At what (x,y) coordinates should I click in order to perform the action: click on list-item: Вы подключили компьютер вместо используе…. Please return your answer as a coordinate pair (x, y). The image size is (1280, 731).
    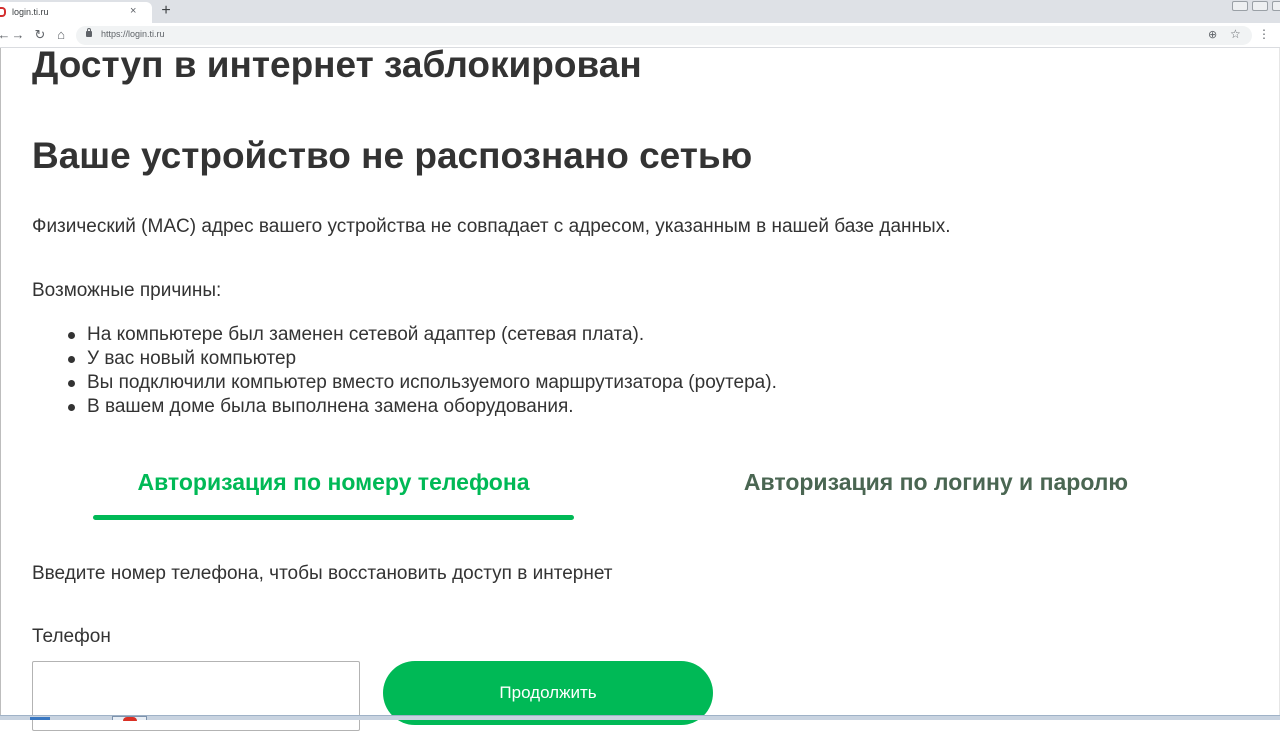
    Looking at the image, I should click on (422, 383).